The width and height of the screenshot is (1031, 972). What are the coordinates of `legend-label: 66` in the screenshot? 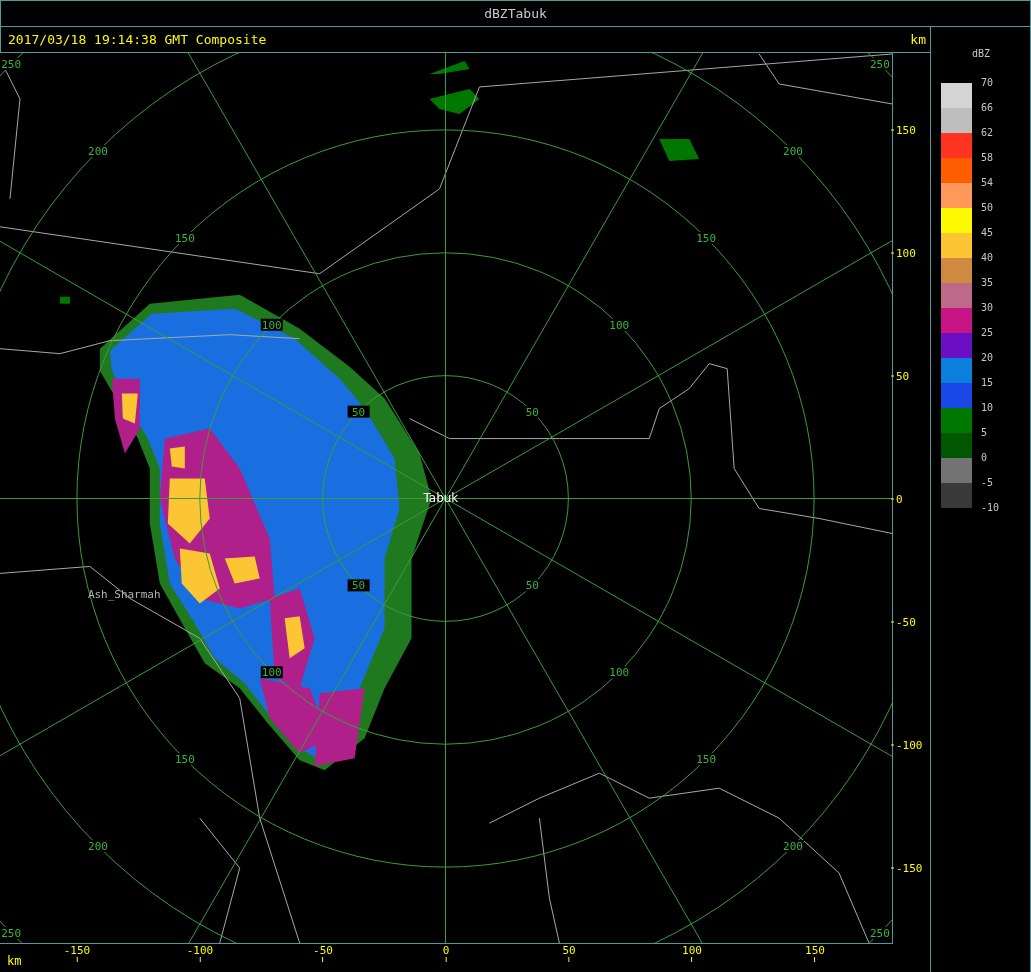 It's located at (987, 108).